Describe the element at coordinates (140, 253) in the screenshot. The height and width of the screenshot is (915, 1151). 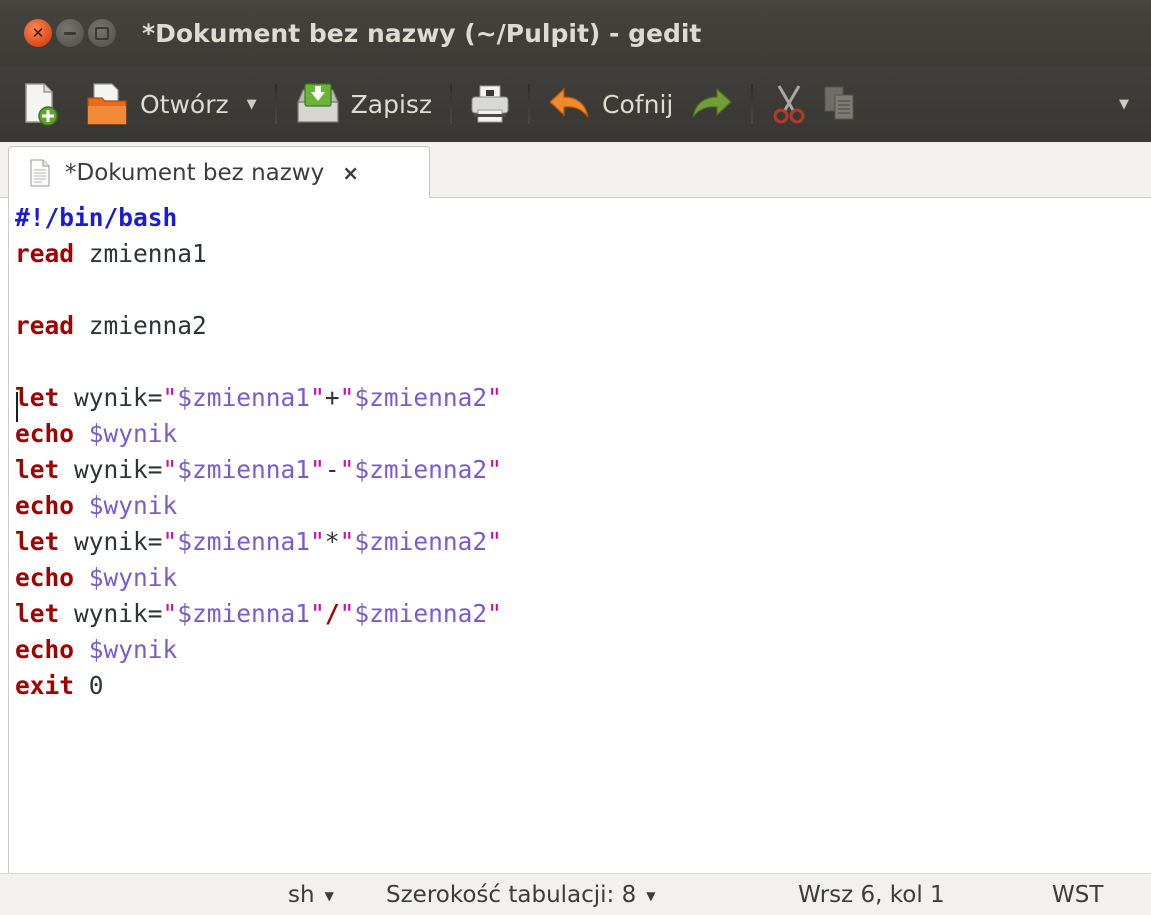
I see `code-token: zmienna1` at that location.